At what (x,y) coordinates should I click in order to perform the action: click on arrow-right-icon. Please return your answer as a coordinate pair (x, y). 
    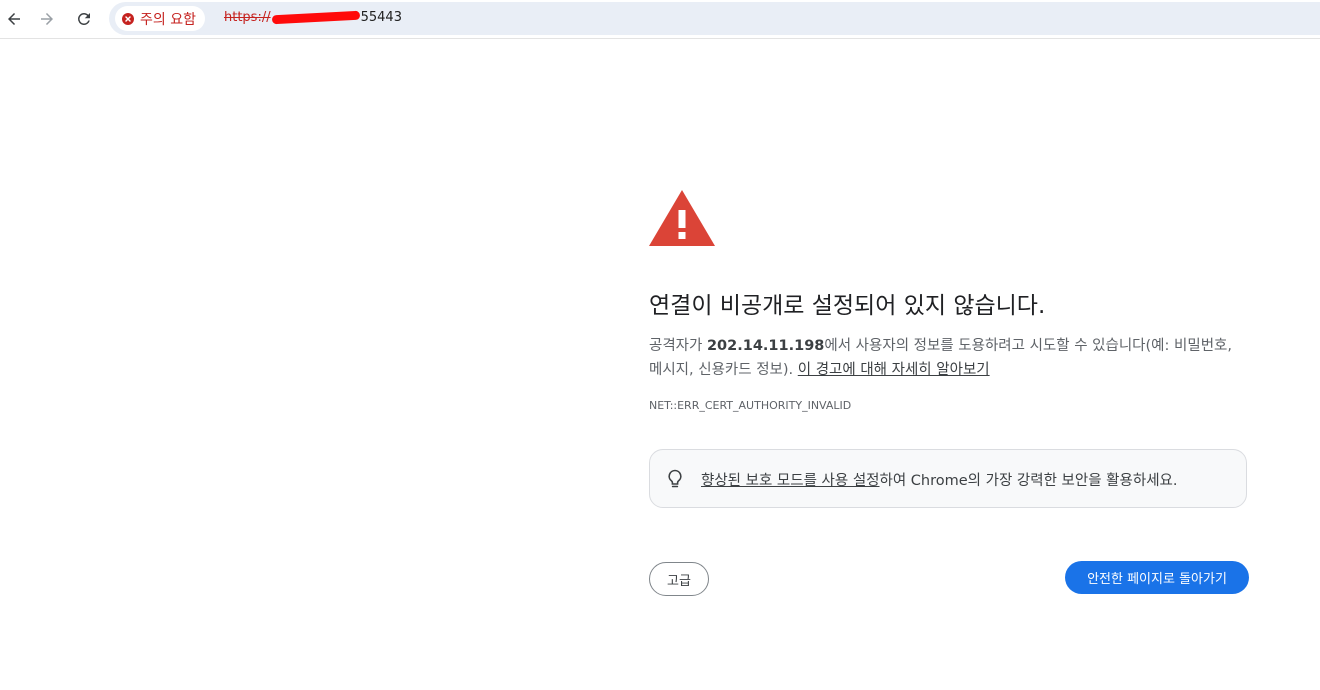
    Looking at the image, I should click on (47, 19).